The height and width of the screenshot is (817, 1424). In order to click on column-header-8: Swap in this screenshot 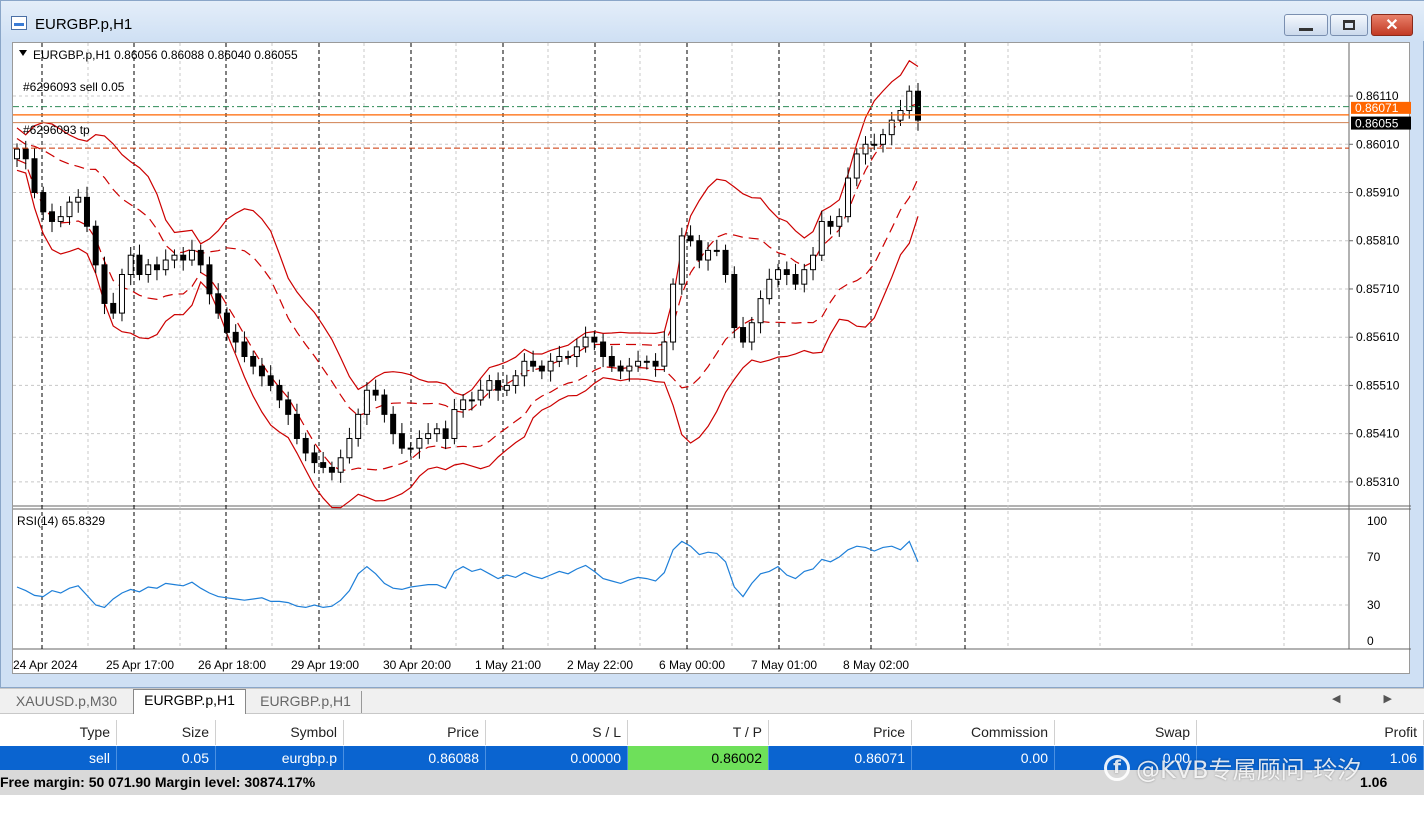, I will do `click(1126, 732)`.